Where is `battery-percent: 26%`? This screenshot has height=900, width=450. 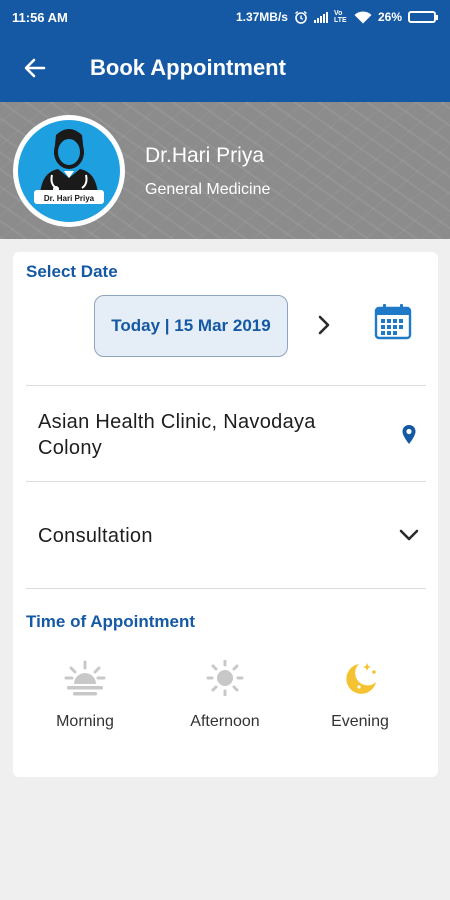
battery-percent: 26% is located at coordinates (389, 17).